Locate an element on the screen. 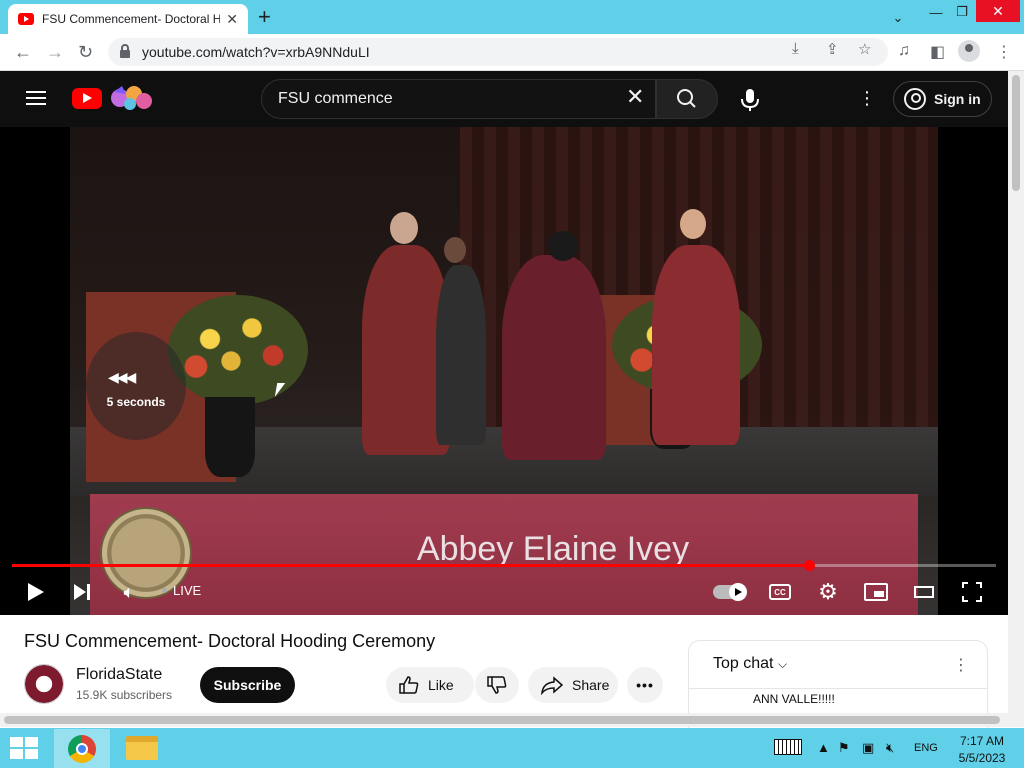 This screenshot has width=1024, height=768. tab-search-chevron-icon: ⌄ is located at coordinates (898, 18).